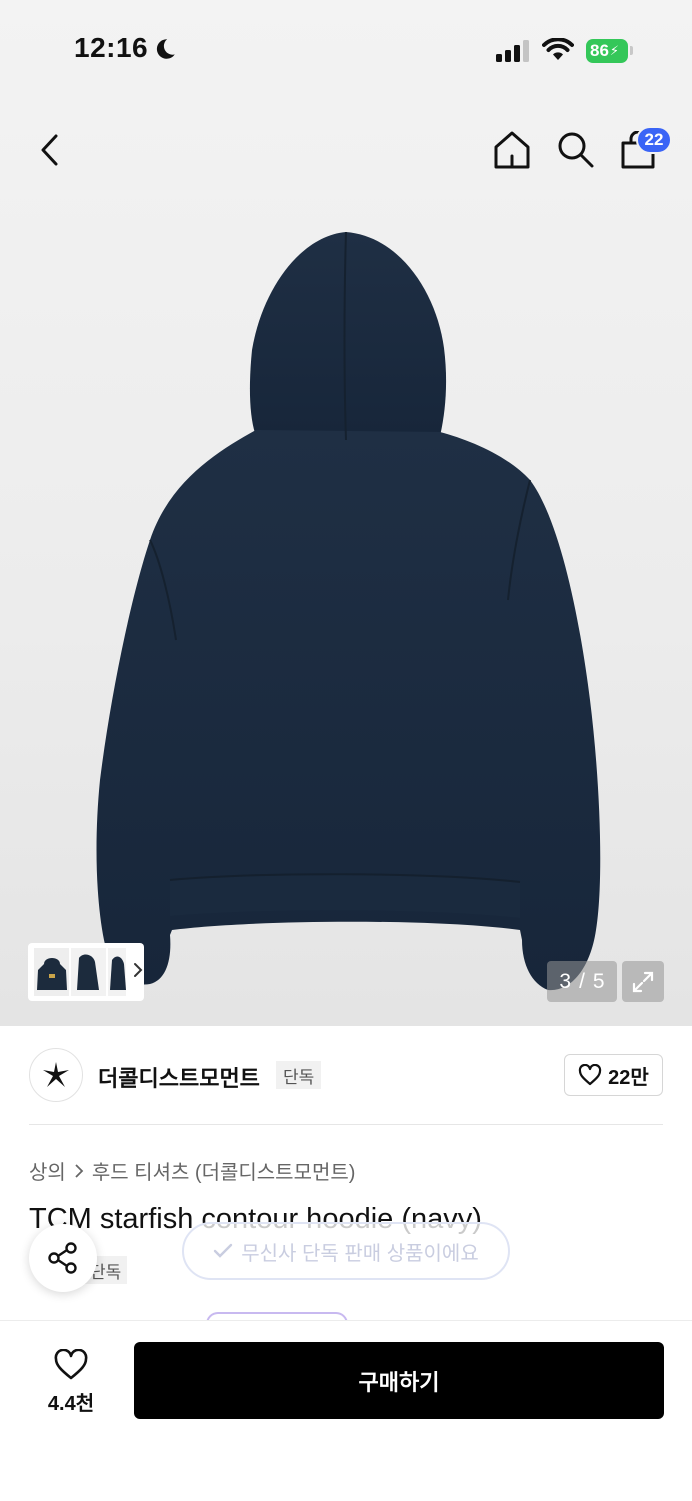 The image size is (692, 1501). I want to click on battery-indicator: 86 ⚡, so click(607, 51).